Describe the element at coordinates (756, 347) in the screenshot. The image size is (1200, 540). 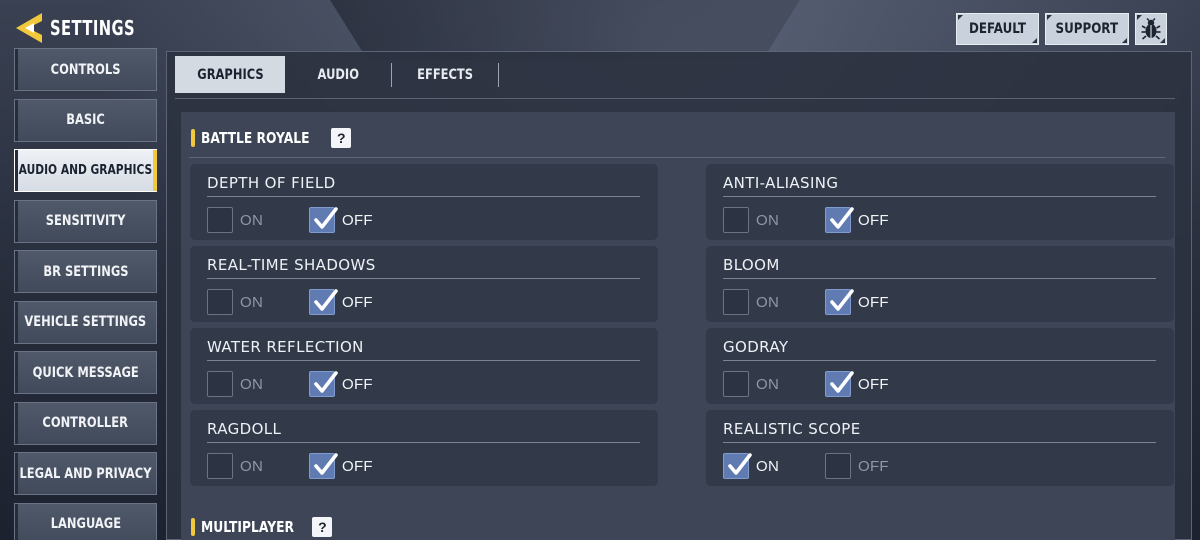
I see `option-label: GODRAY` at that location.